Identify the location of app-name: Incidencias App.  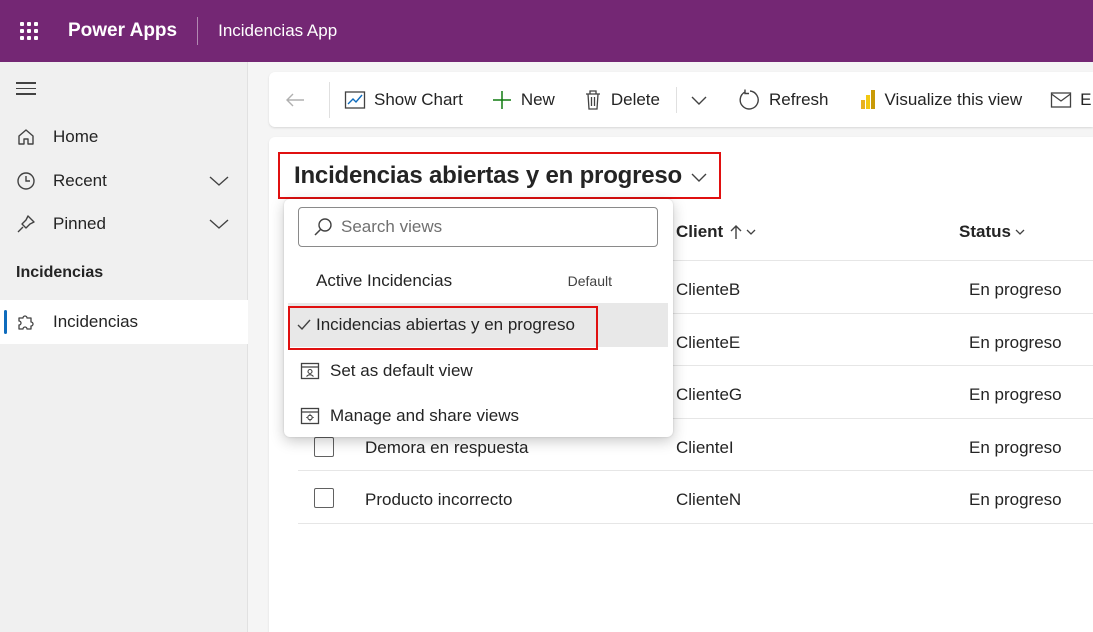
(277, 31).